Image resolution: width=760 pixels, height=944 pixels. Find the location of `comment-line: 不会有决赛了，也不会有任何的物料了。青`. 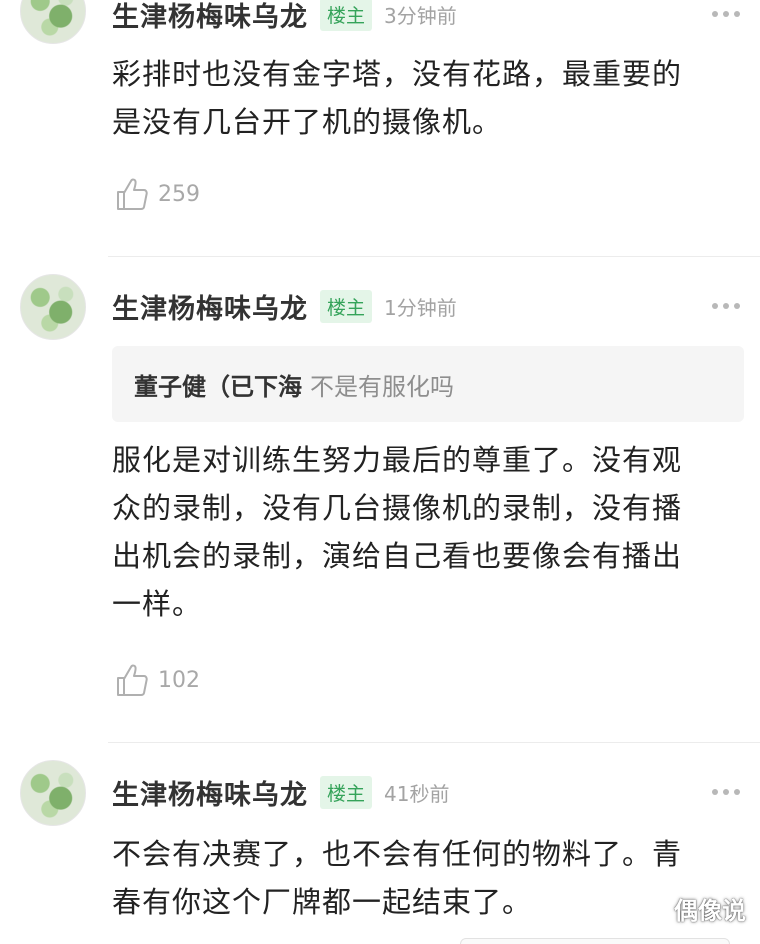

comment-line: 不会有决赛了，也不会有任何的物料了。青 is located at coordinates (397, 854).